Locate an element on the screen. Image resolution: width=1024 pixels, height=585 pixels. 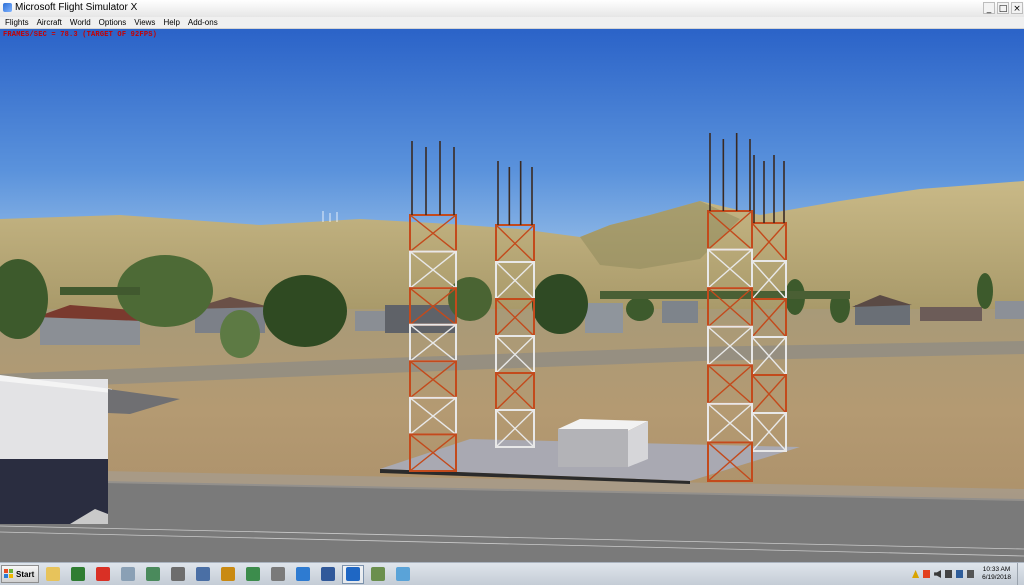
menu-views: Views is located at coordinates (144, 22).